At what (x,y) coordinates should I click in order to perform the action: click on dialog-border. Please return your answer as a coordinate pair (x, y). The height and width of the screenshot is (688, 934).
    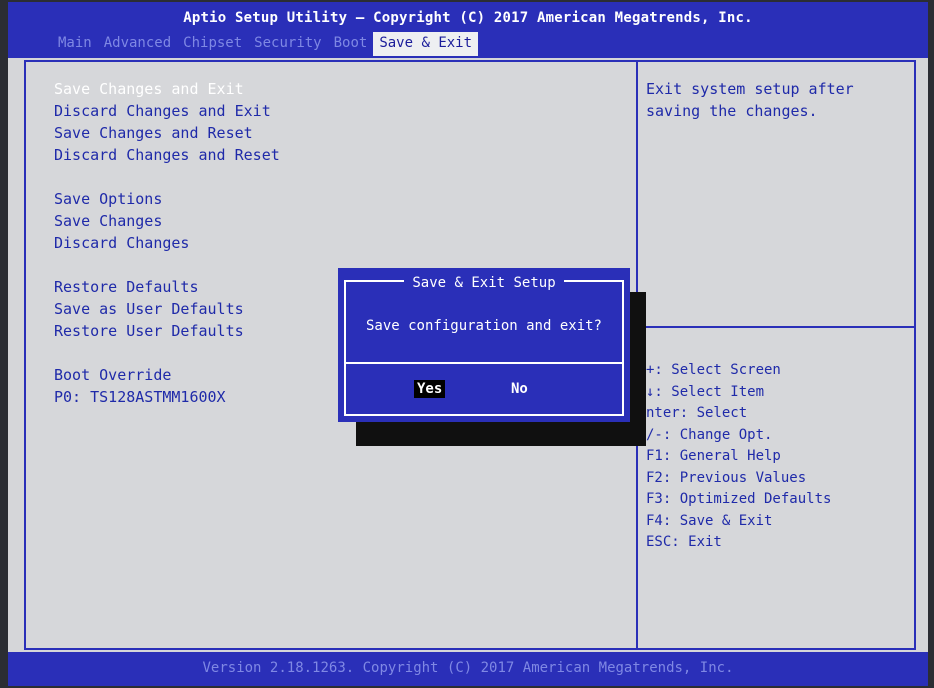
    Looking at the image, I should click on (484, 348).